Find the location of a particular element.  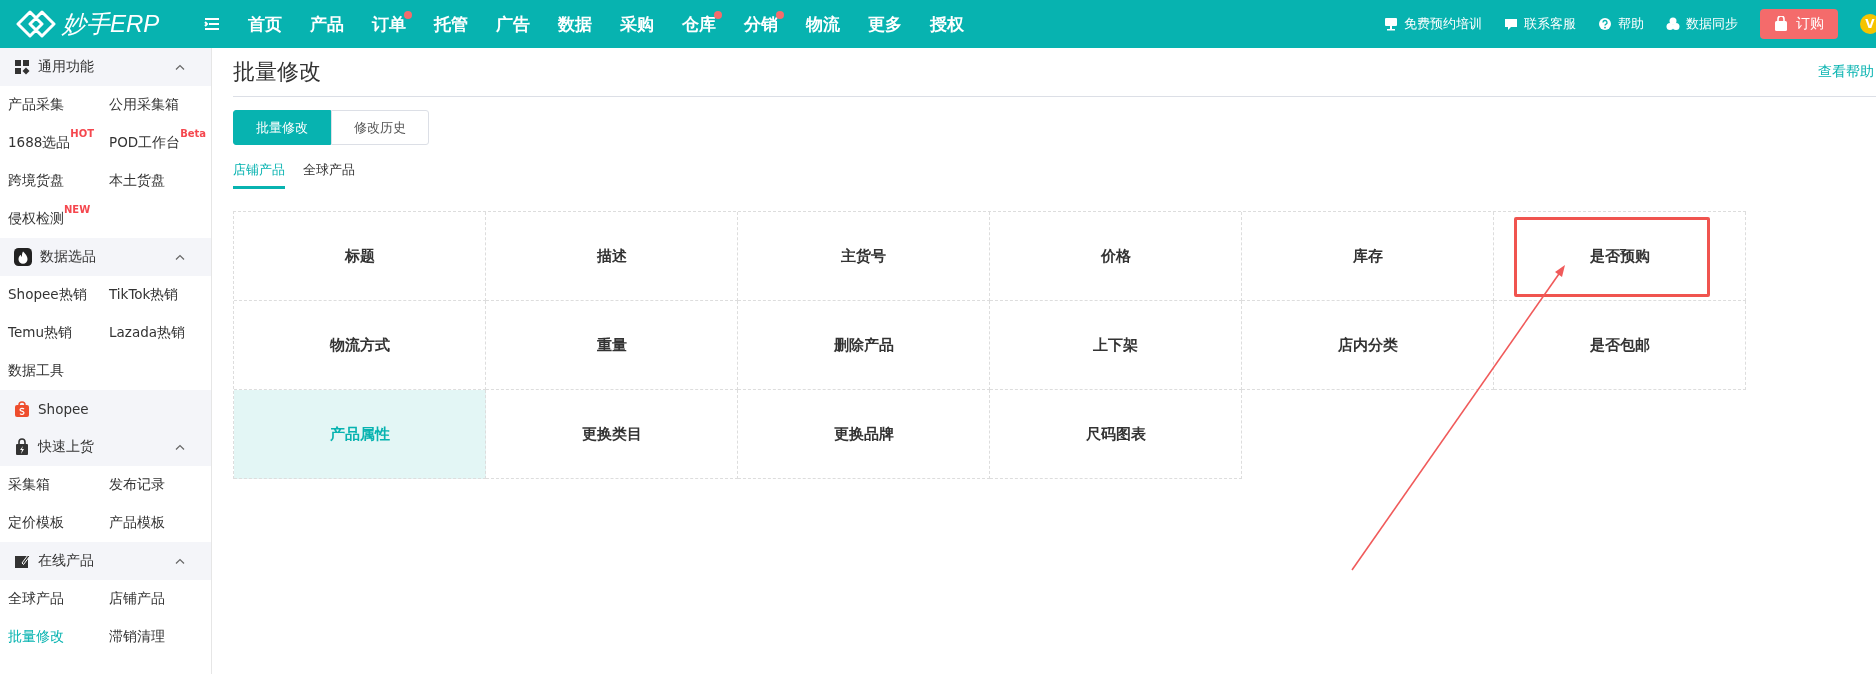

logo-text: 妙手ERP is located at coordinates (111, 24).